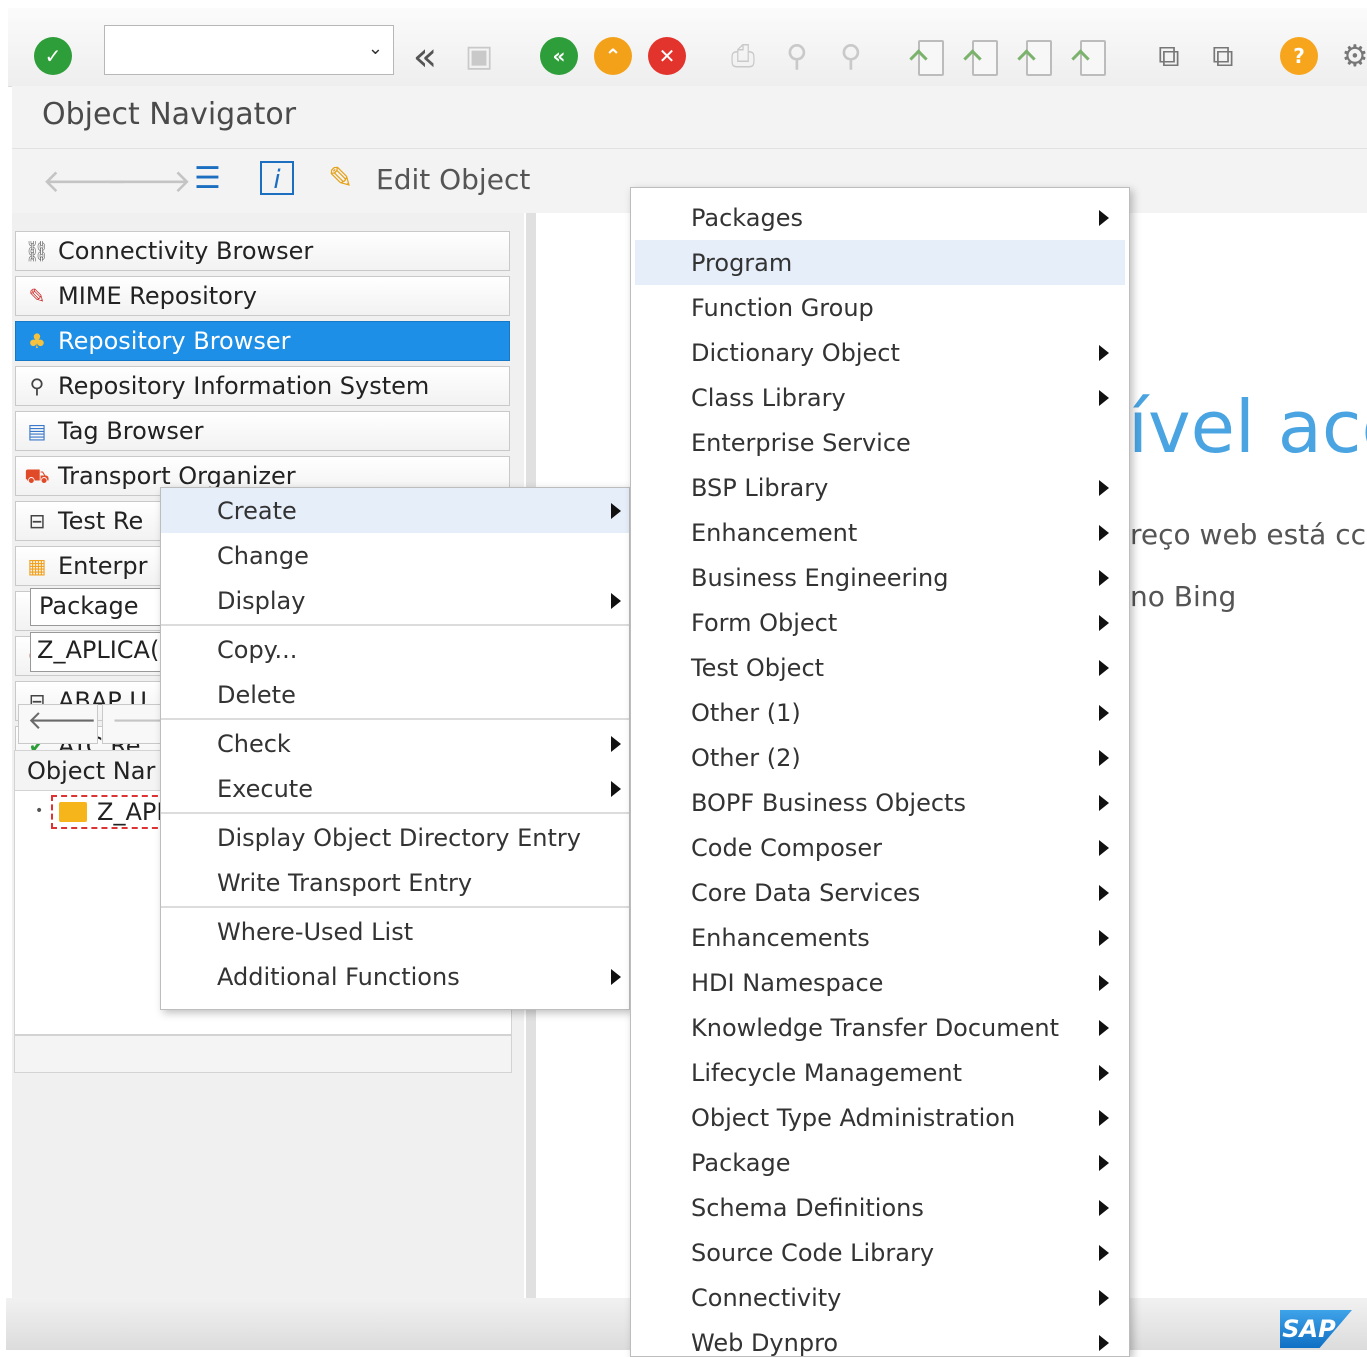  I want to click on menu-item-change: Change, so click(395, 555).